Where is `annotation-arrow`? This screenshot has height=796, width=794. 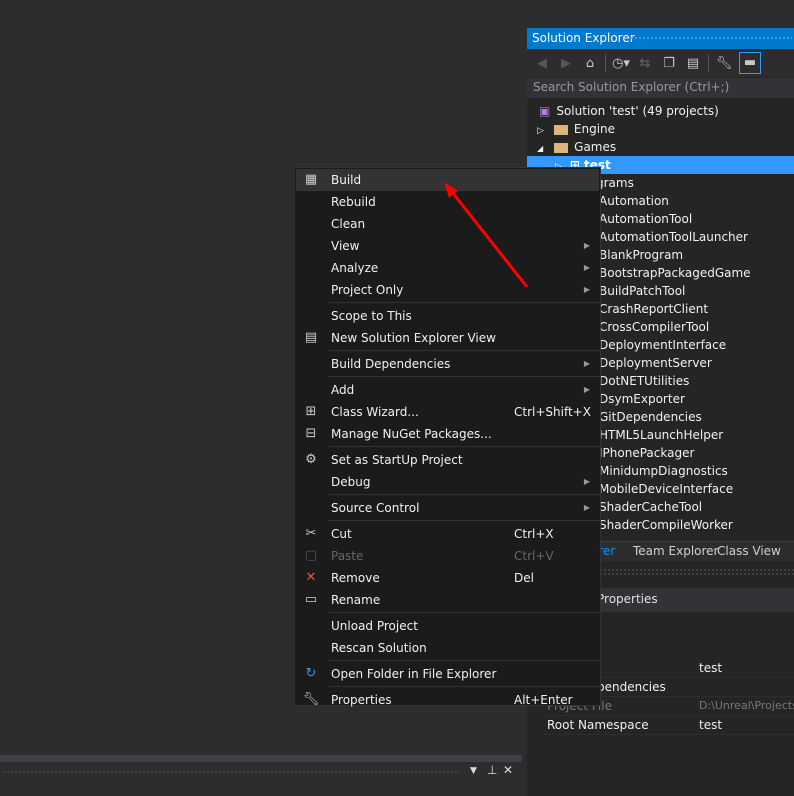 annotation-arrow is located at coordinates (486, 235).